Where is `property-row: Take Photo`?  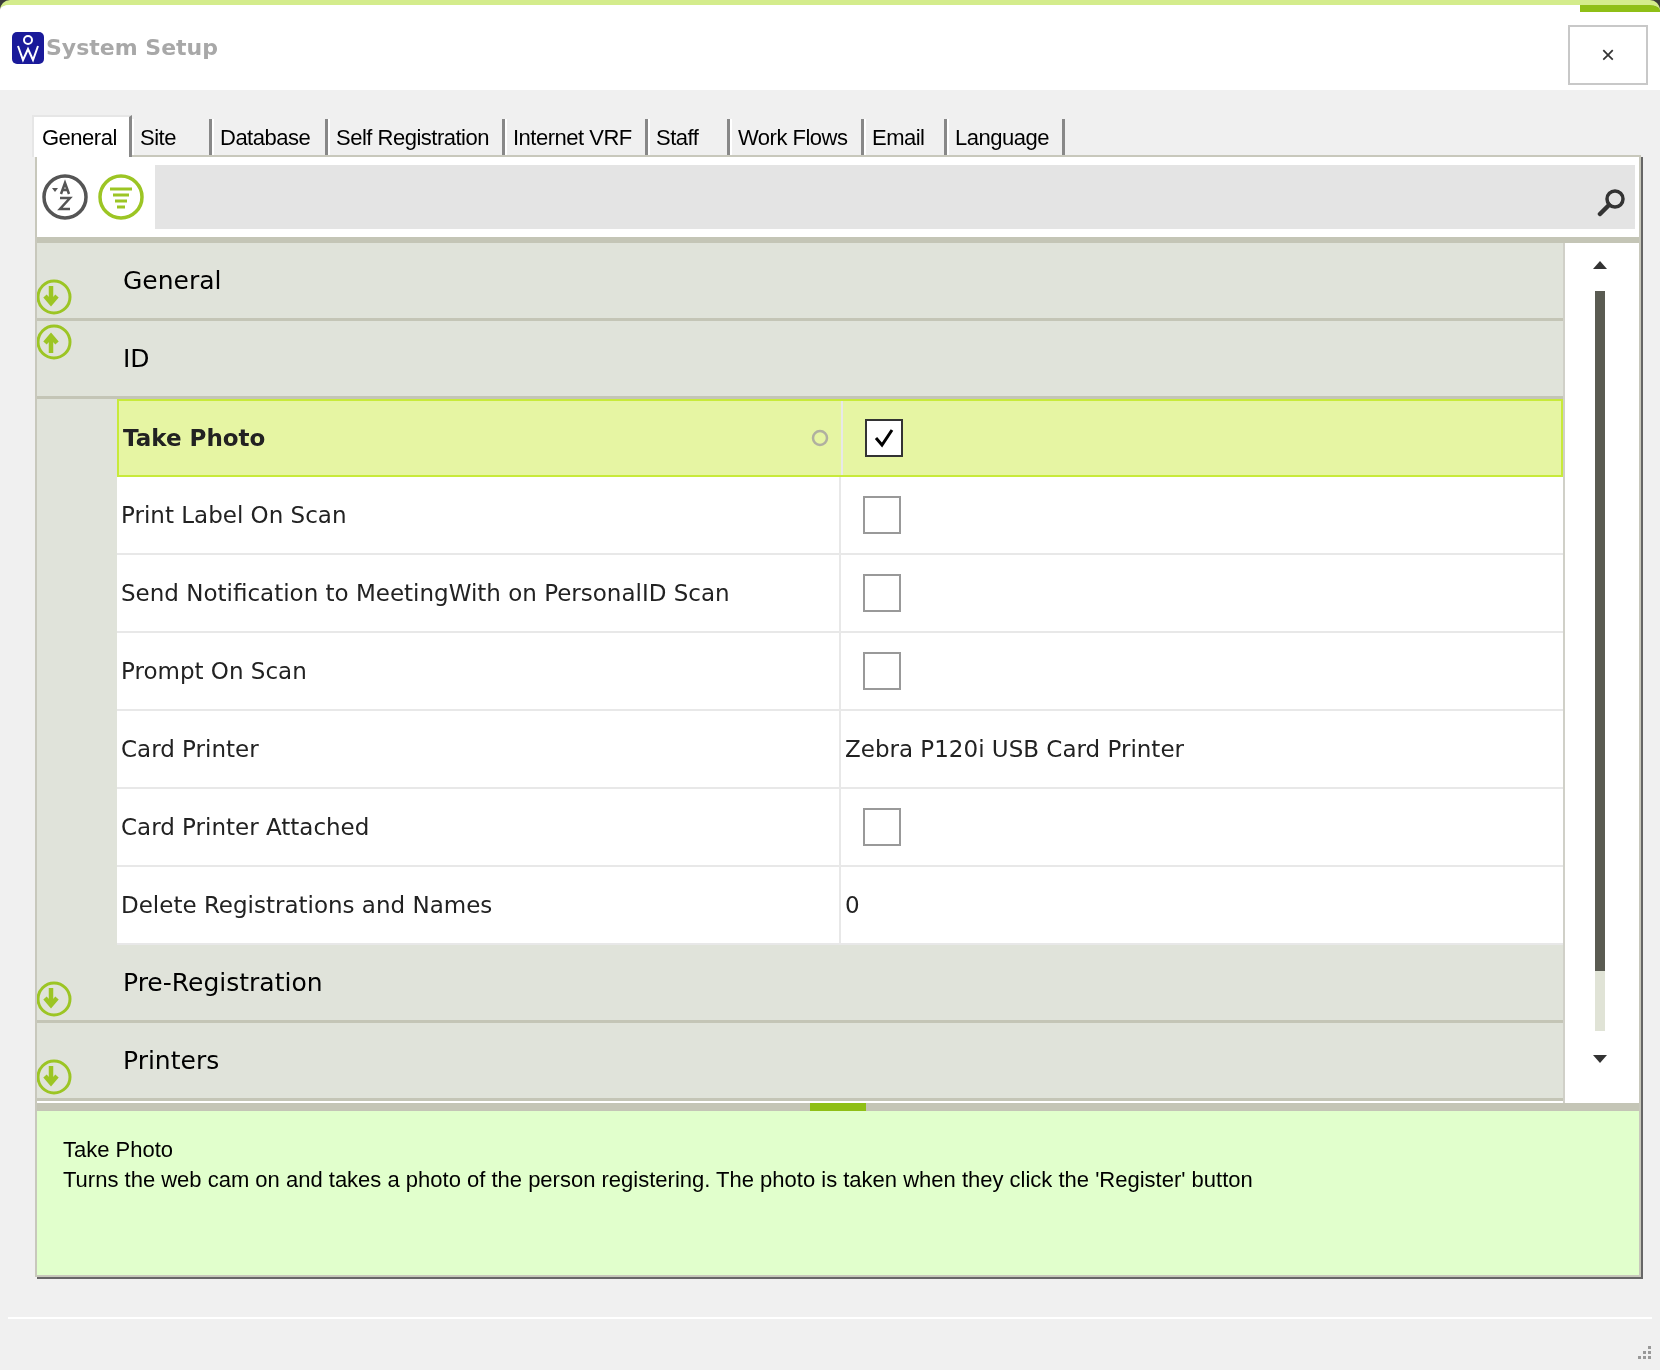
property-row: Take Photo is located at coordinates (840, 438).